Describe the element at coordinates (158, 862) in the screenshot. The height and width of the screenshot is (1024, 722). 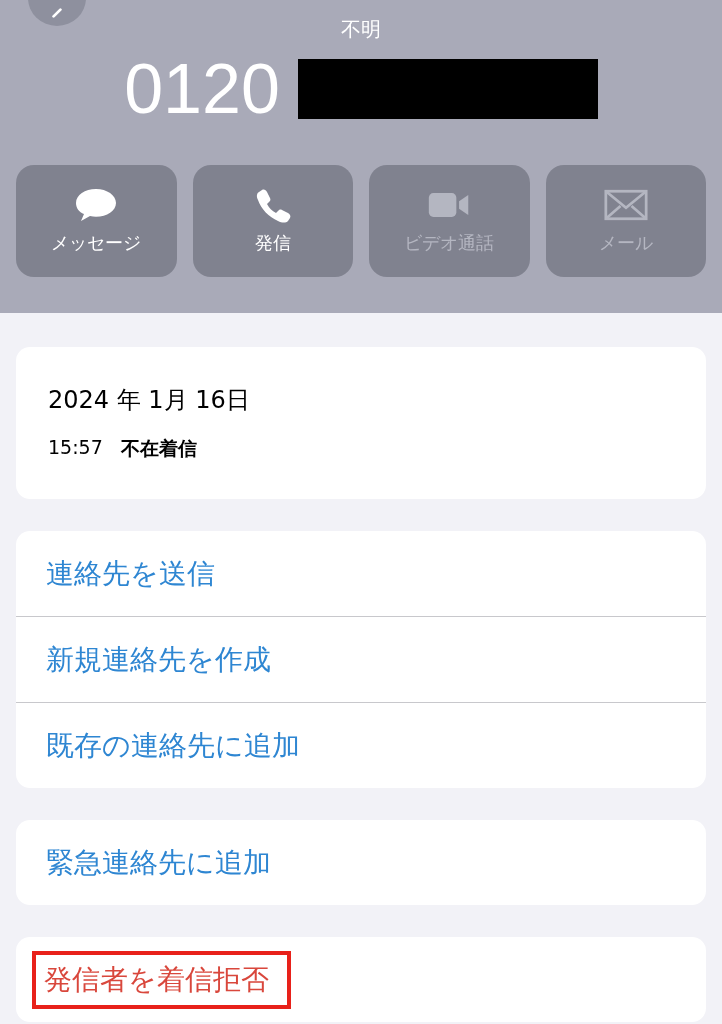
I see `option-link: 緊急連絡先に追加` at that location.